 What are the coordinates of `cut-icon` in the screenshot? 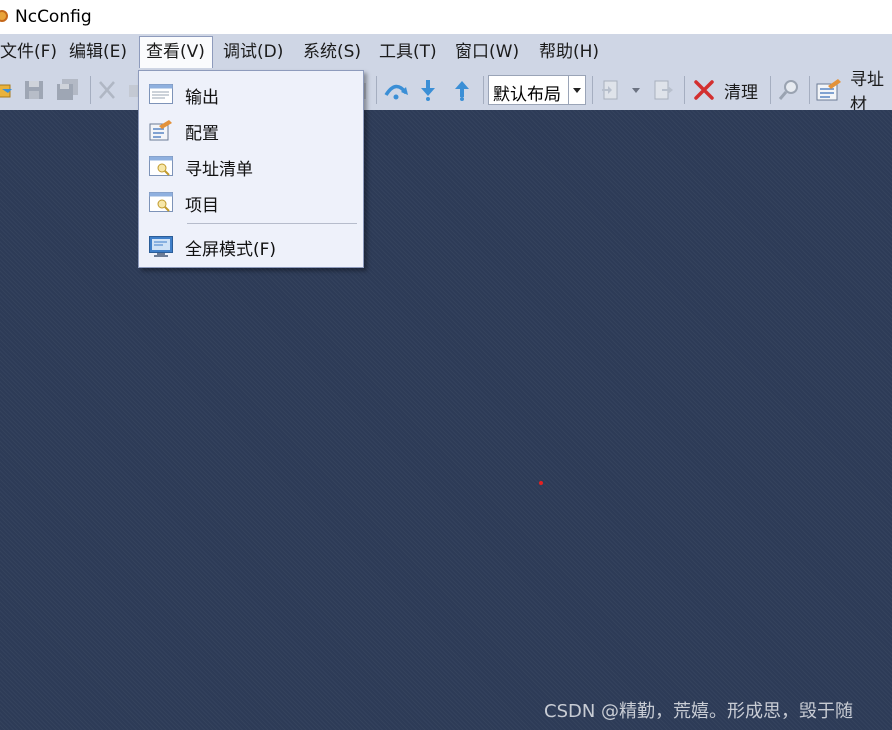 It's located at (107, 90).